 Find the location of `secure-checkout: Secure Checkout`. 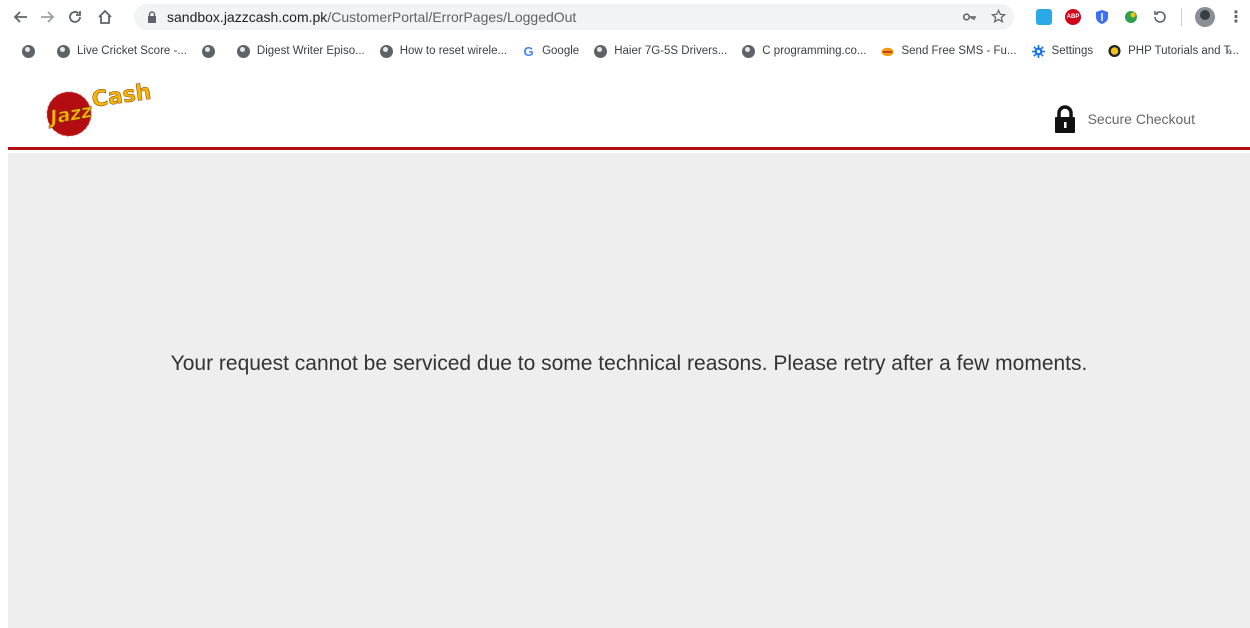

secure-checkout: Secure Checkout is located at coordinates (1124, 119).